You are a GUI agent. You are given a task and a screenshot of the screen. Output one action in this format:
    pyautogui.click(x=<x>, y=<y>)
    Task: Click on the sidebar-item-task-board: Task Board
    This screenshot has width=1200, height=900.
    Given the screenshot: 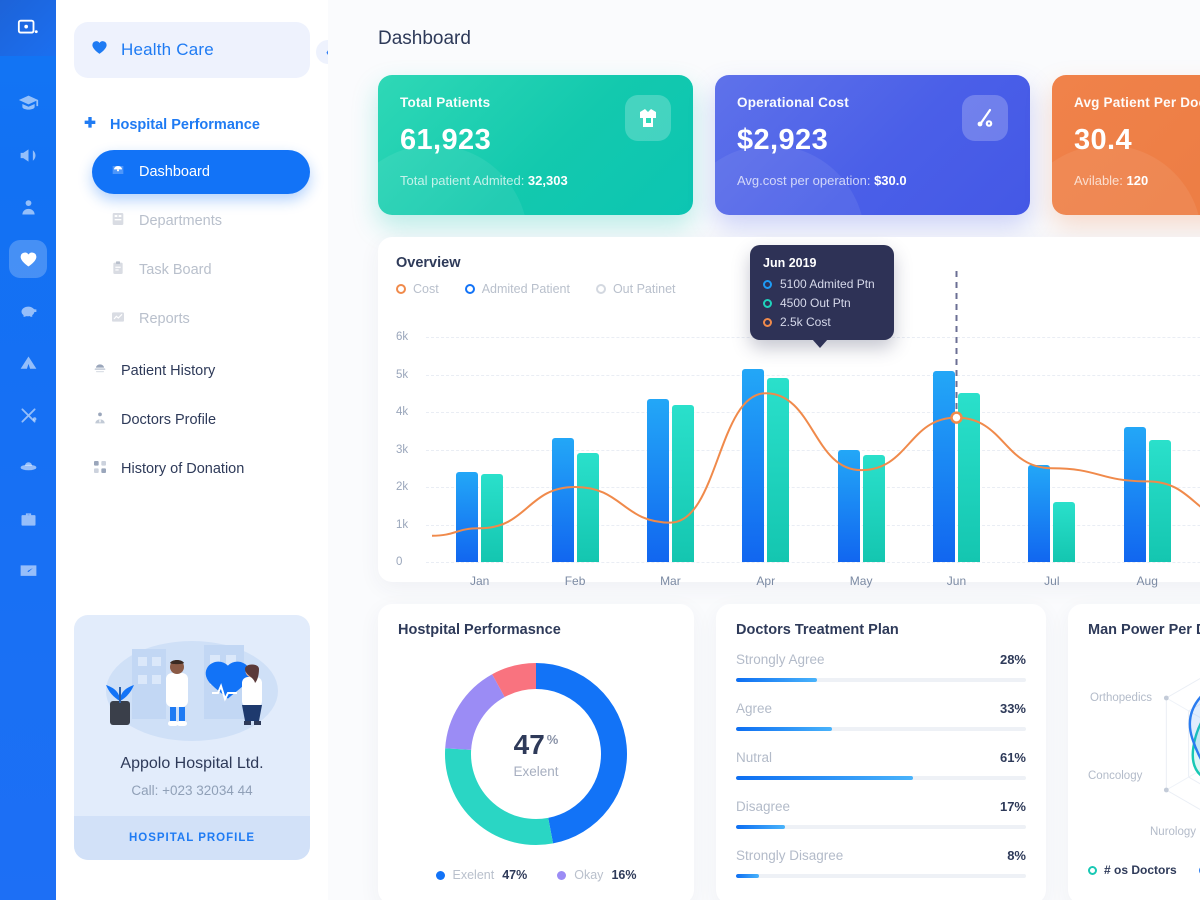 What is the action you would take?
    pyautogui.click(x=201, y=270)
    